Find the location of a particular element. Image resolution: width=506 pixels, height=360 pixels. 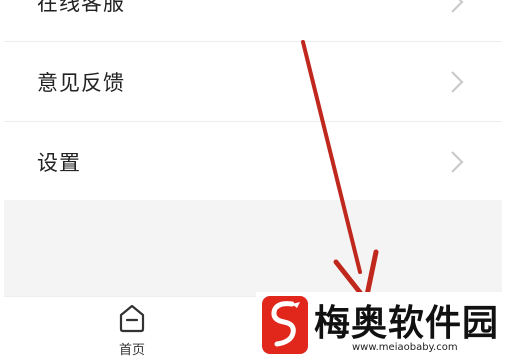

watermark: 梅奥软件园 www.meiaobaby.com is located at coordinates (381, 326).